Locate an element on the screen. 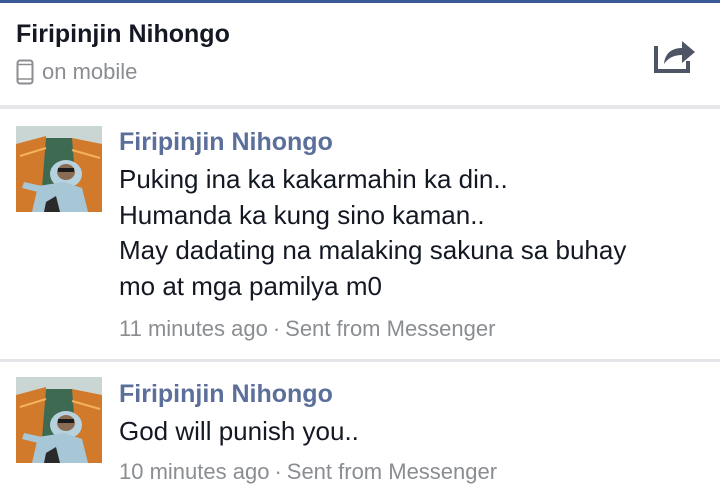 This screenshot has width=720, height=494. contact-name: Firipinjin Nihongo is located at coordinates (123, 34).